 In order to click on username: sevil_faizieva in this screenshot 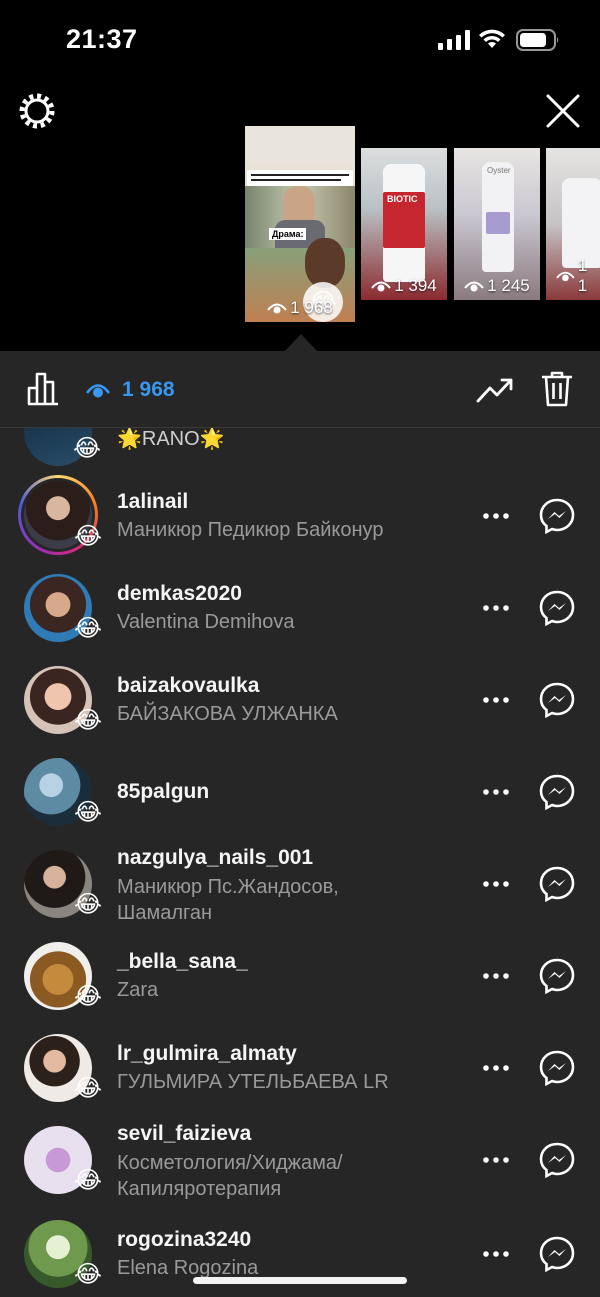, I will do `click(184, 1134)`.